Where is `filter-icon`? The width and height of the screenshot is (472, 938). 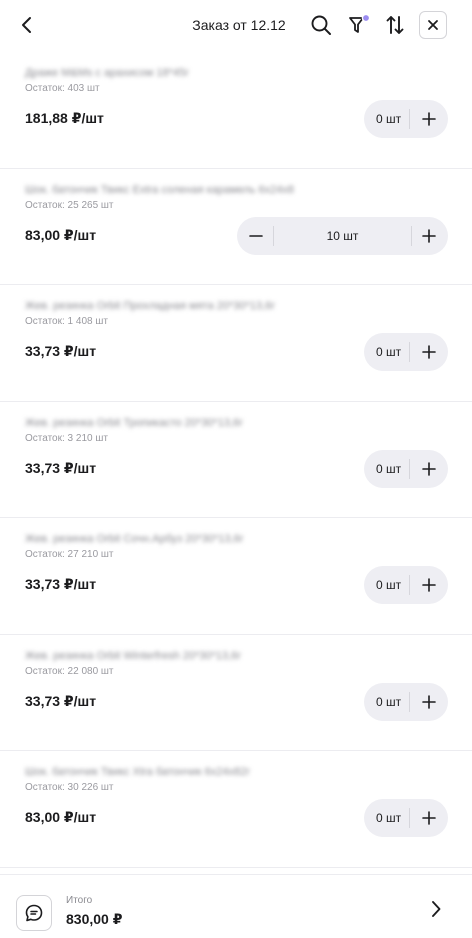
filter-icon is located at coordinates (360, 23).